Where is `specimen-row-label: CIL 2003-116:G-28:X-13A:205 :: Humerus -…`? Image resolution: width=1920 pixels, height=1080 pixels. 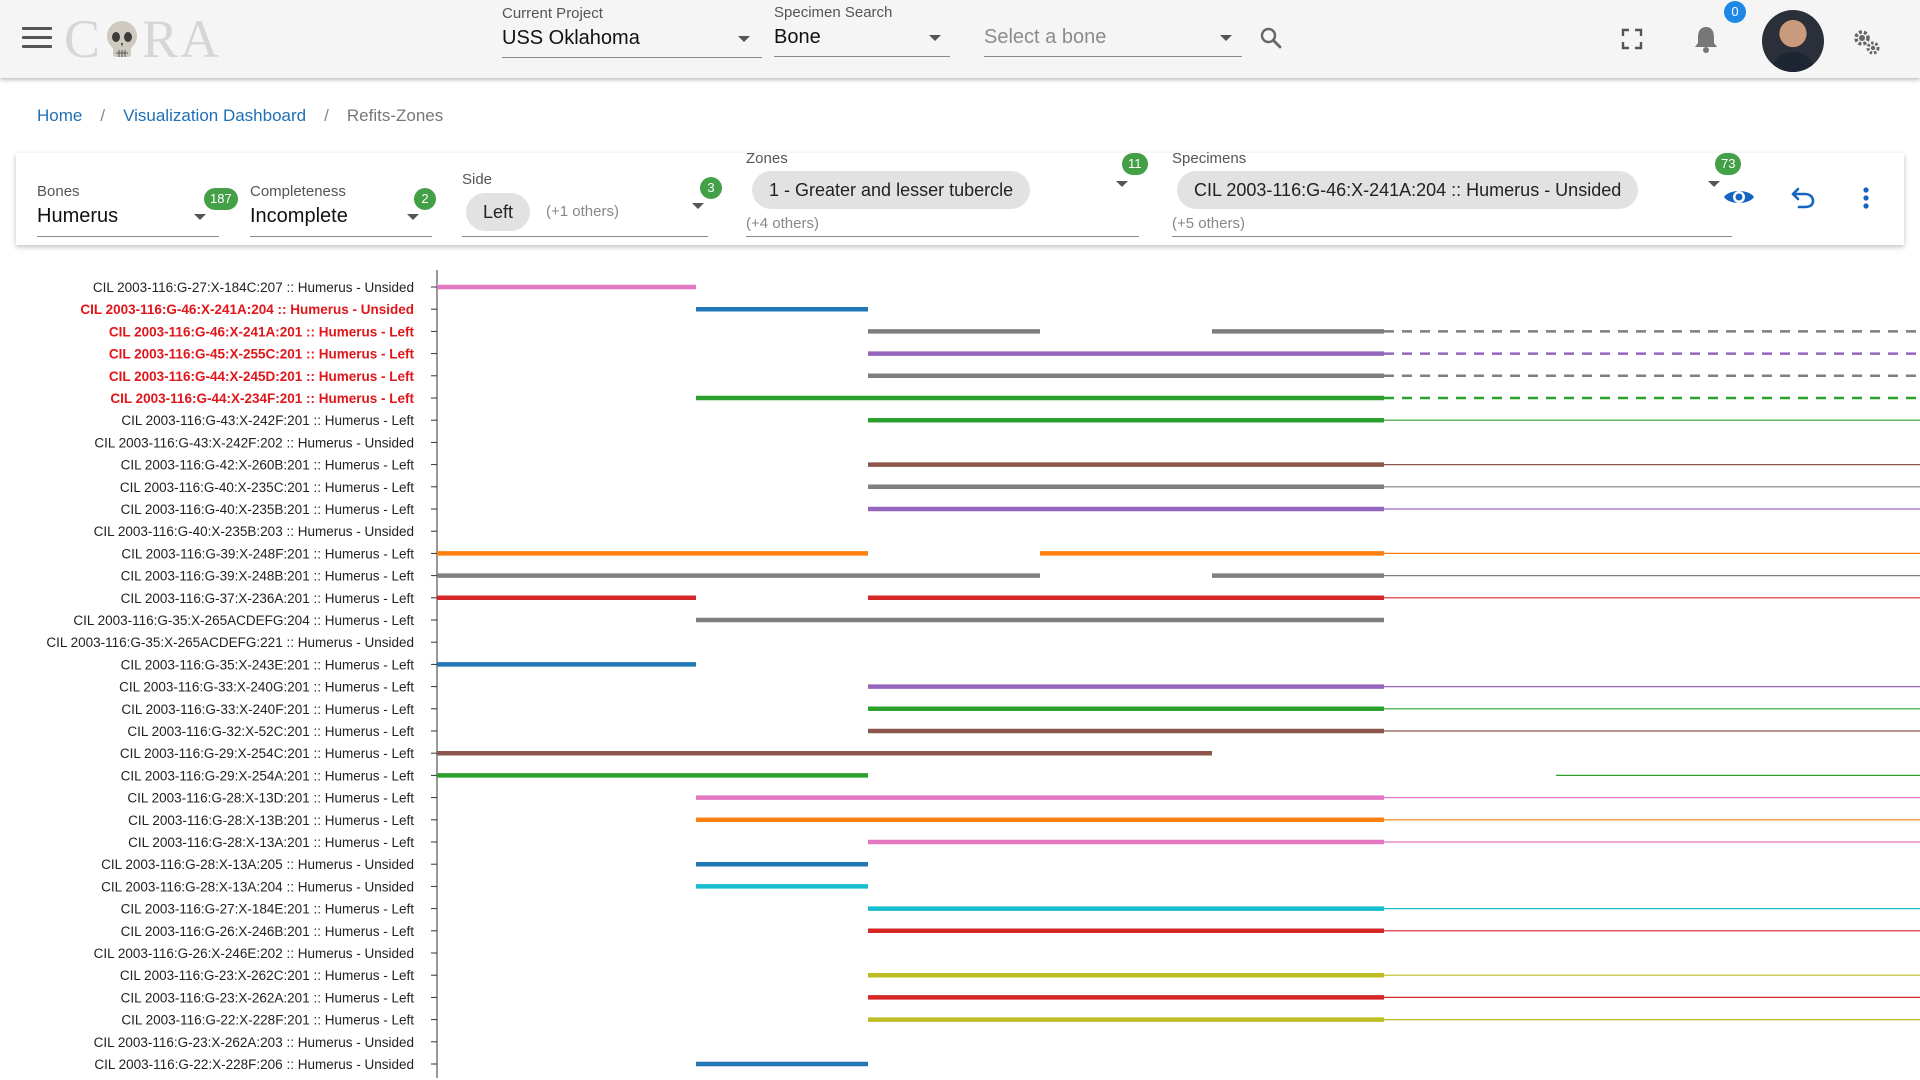 specimen-row-label: CIL 2003-116:G-28:X-13A:205 :: Humerus -… is located at coordinates (257, 864).